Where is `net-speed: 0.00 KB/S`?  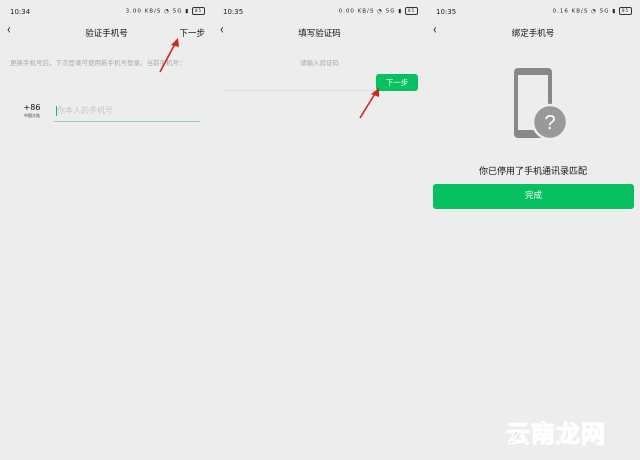 net-speed: 0.00 KB/S is located at coordinates (356, 11).